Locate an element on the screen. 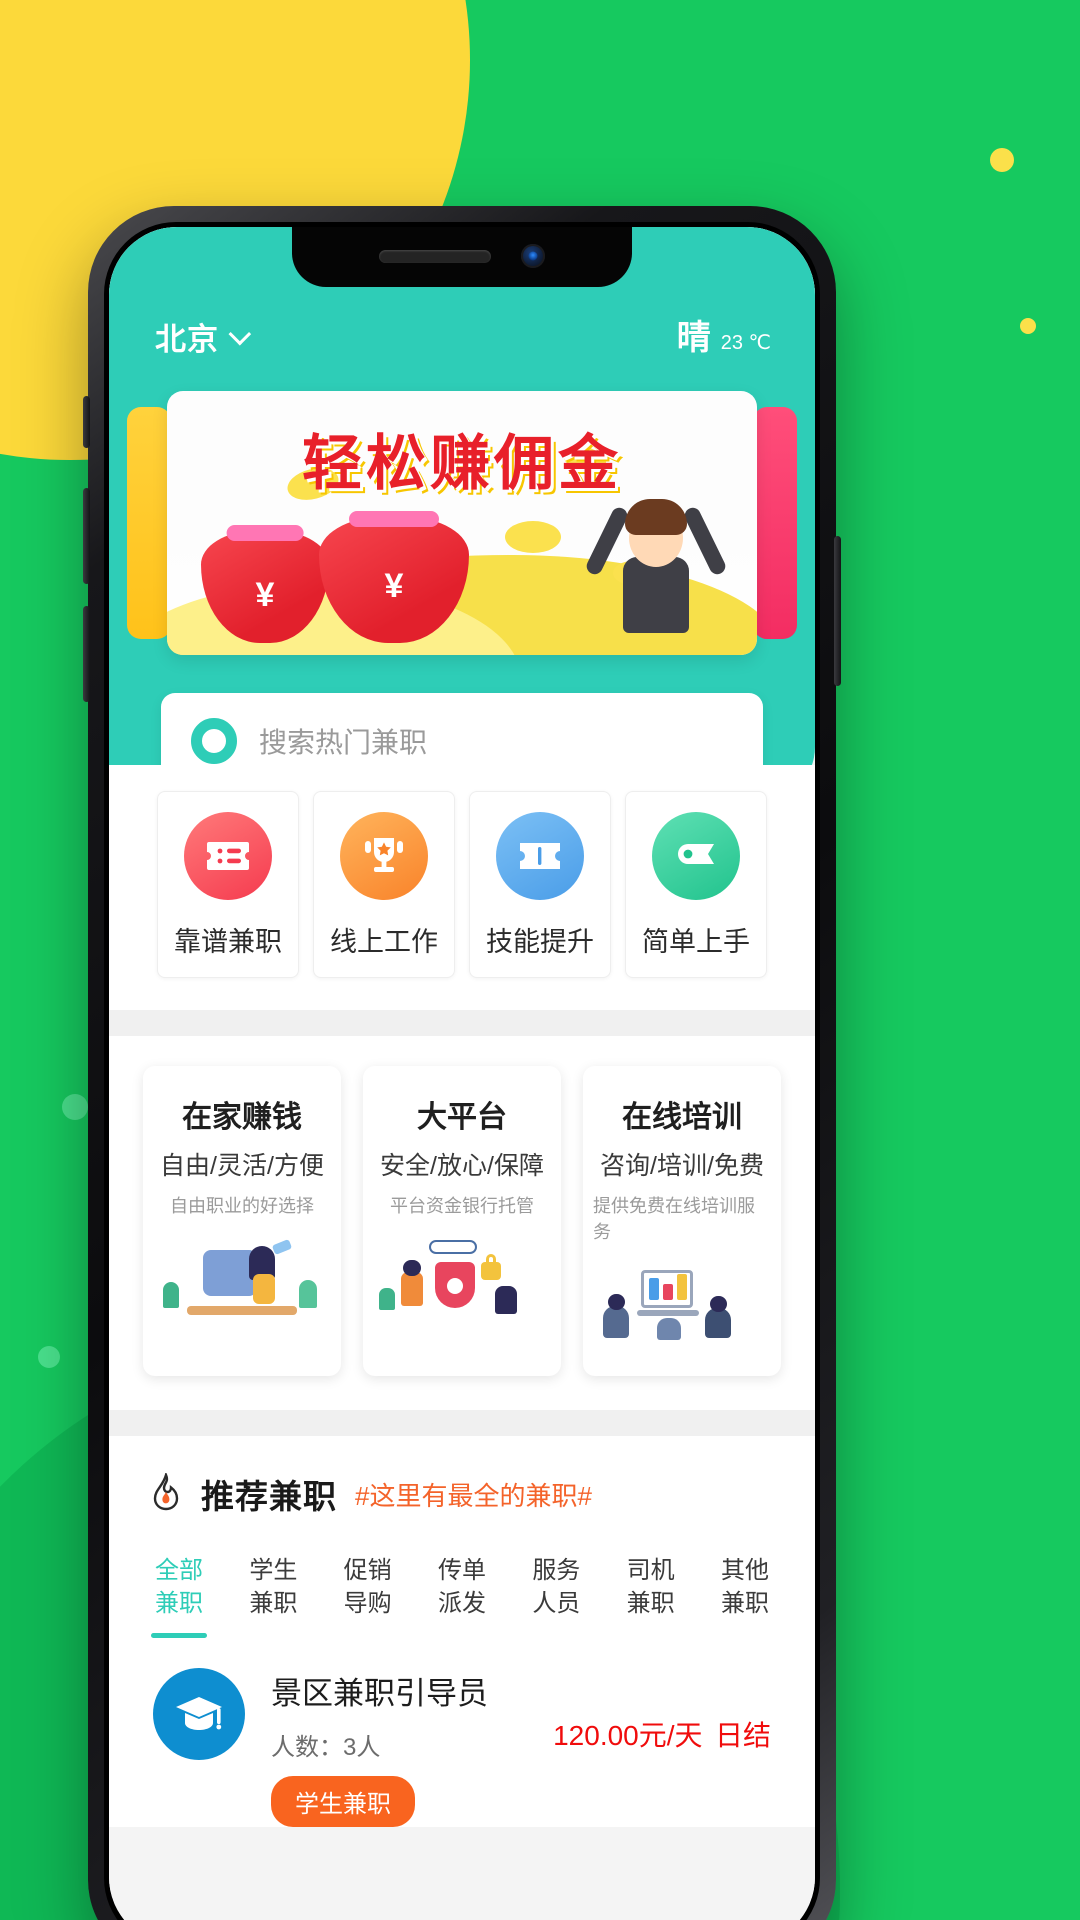  volume-down-button is located at coordinates (86, 654).